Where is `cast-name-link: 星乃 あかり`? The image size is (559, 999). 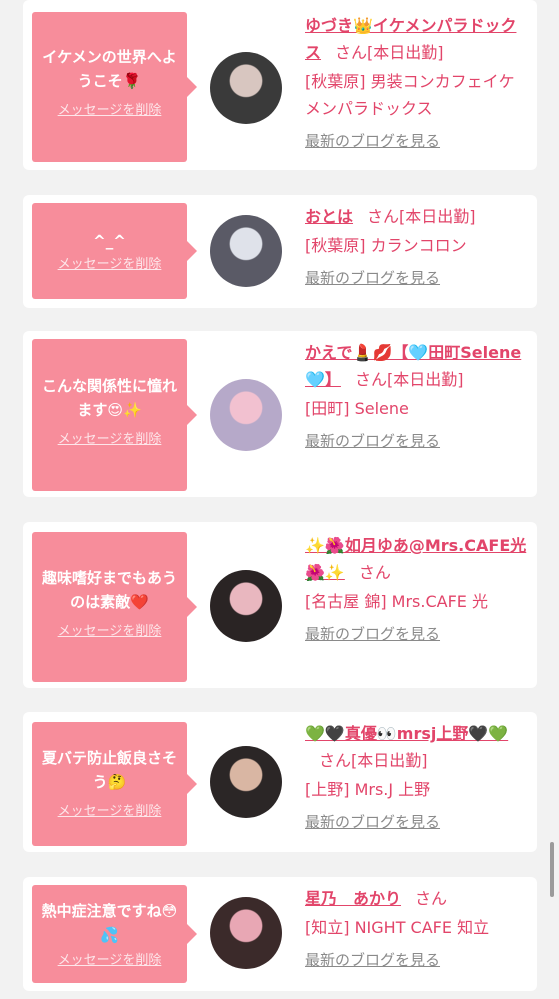 cast-name-link: 星乃 あかり is located at coordinates (353, 898).